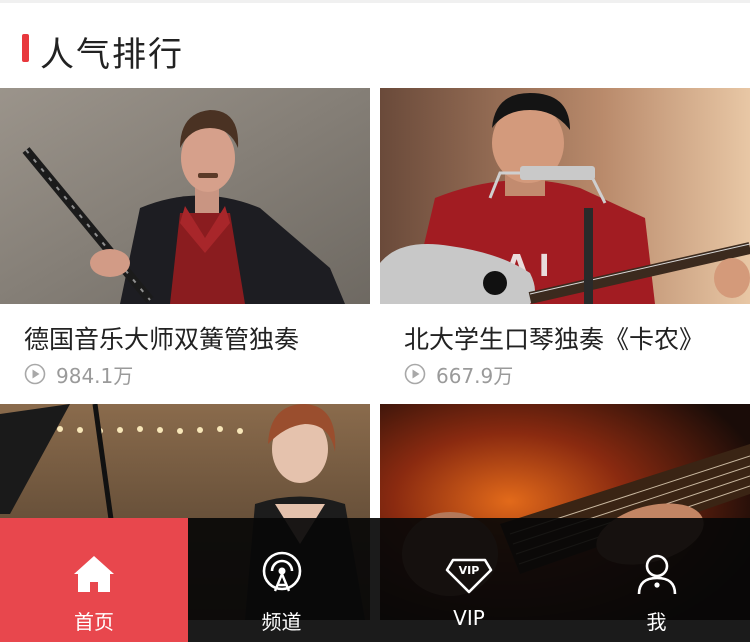 The image size is (750, 642). Describe the element at coordinates (375, 44) in the screenshot. I see `section-header: 人气排行` at that location.